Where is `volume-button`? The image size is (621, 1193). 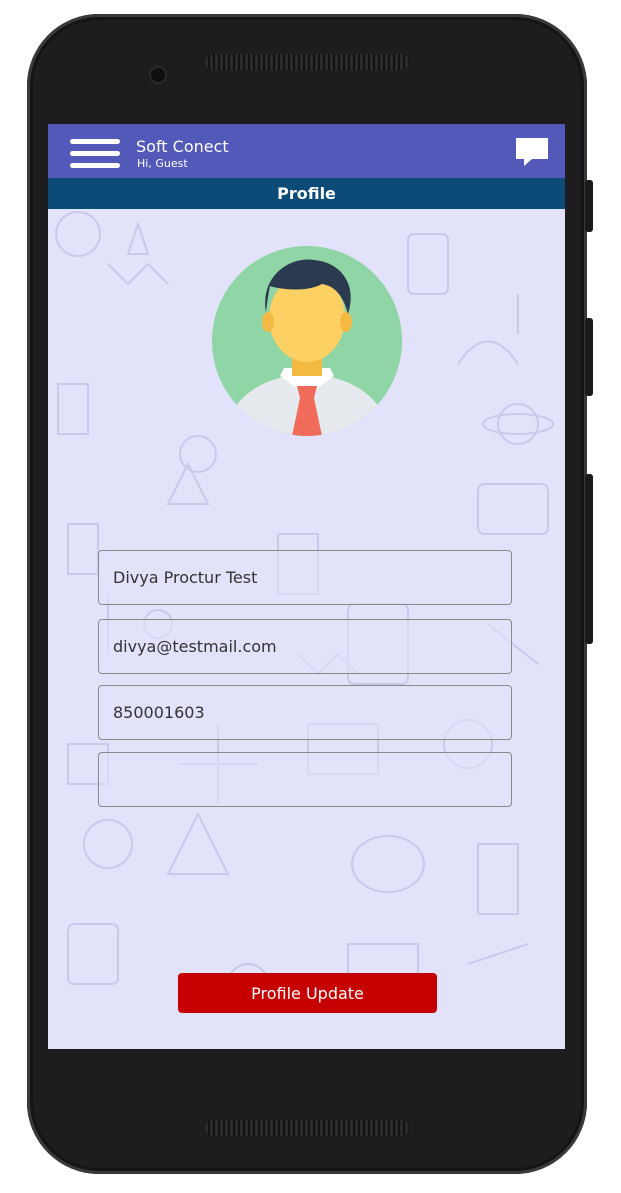
volume-button is located at coordinates (589, 357).